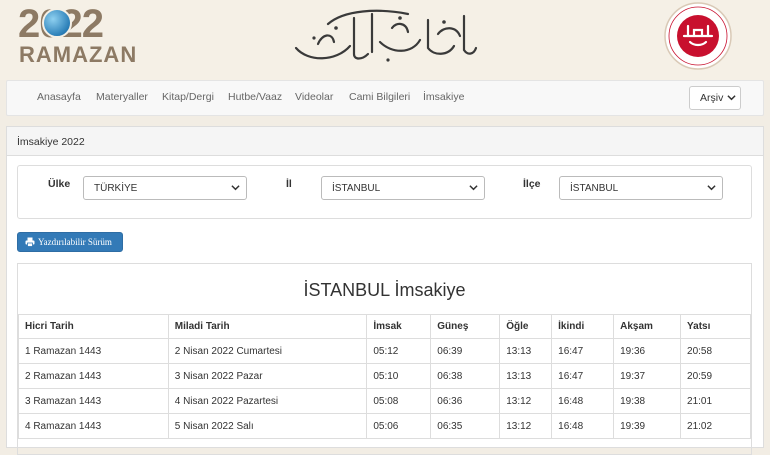 The height and width of the screenshot is (455, 770). Describe the element at coordinates (356, 188) in the screenshot. I see `province-value: İSTANBUL` at that location.